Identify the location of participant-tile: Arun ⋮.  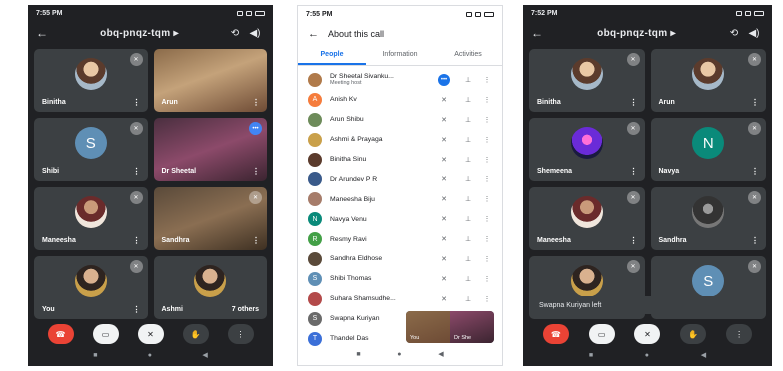
(210, 80).